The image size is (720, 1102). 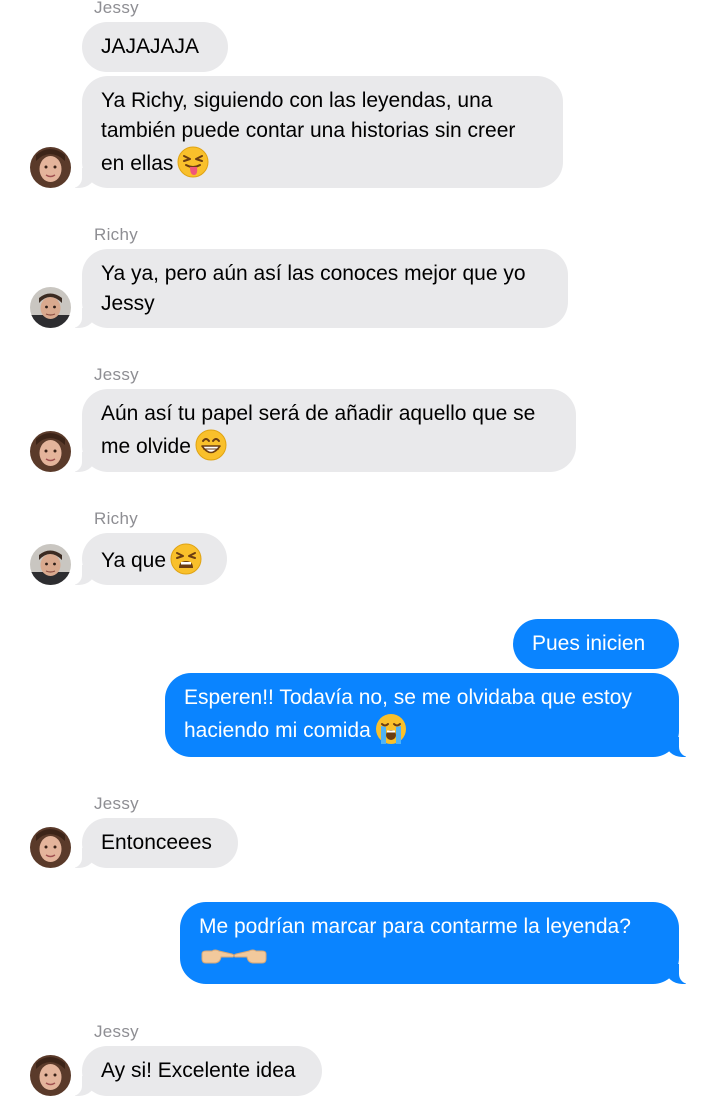 I want to click on message-text: Entonceees, so click(x=156, y=842).